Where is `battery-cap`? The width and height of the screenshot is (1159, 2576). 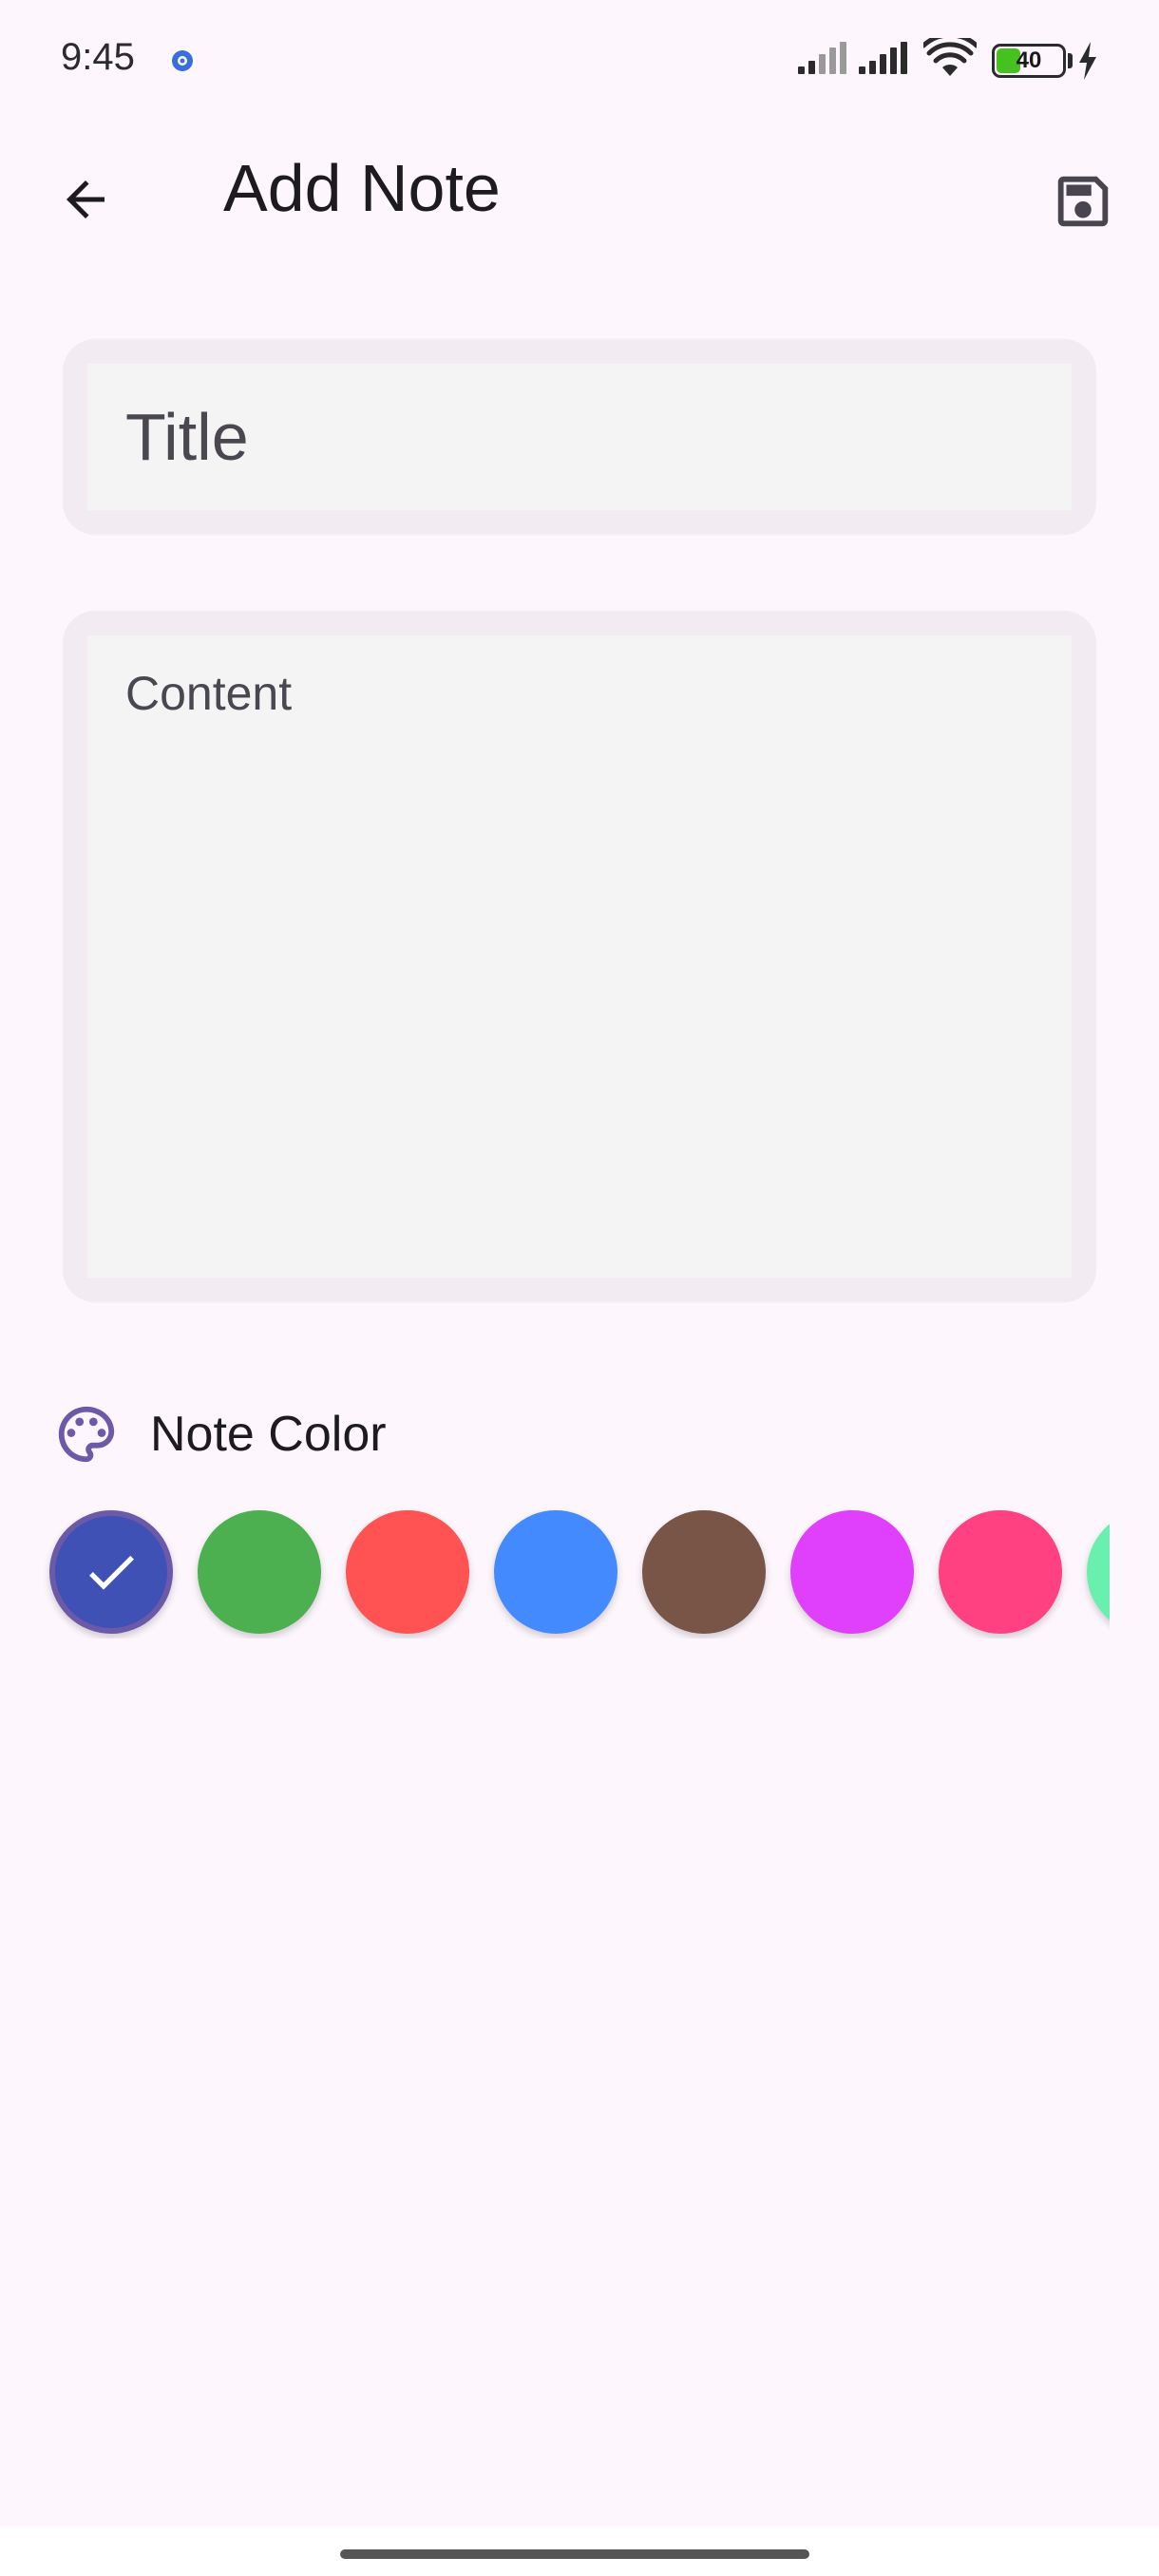
battery-cap is located at coordinates (1070, 60).